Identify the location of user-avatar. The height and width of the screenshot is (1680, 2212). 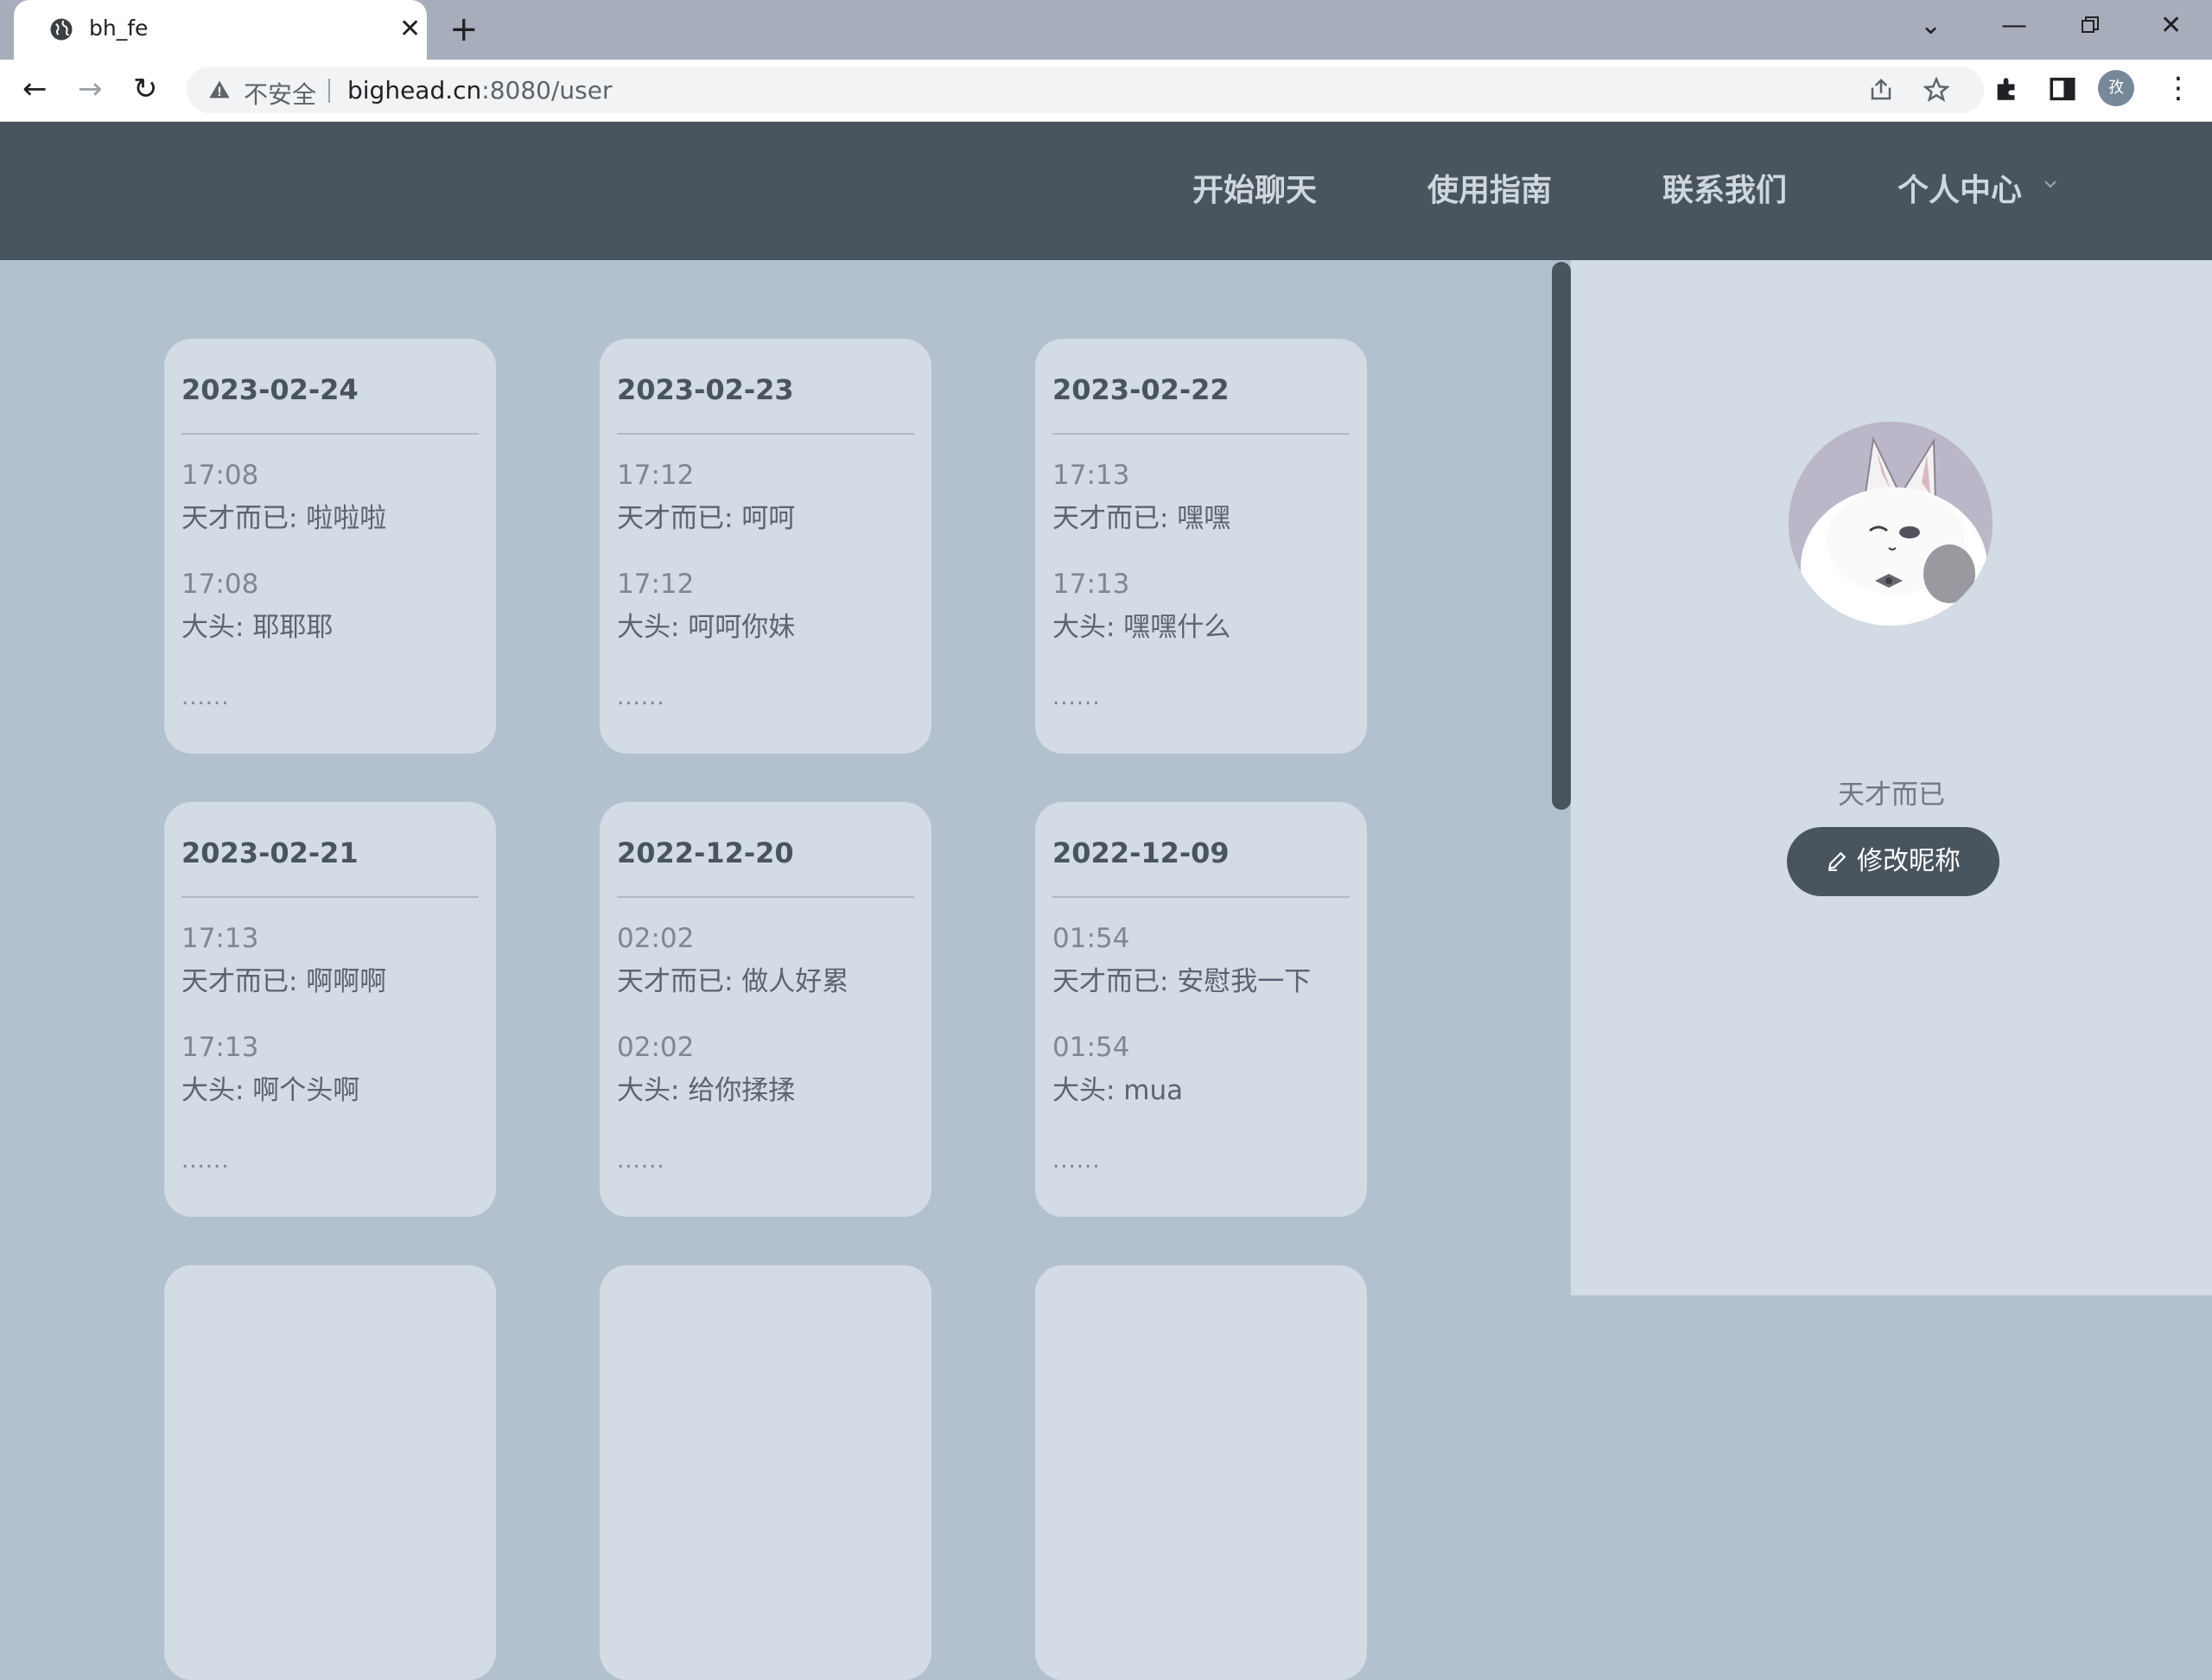
(1891, 524).